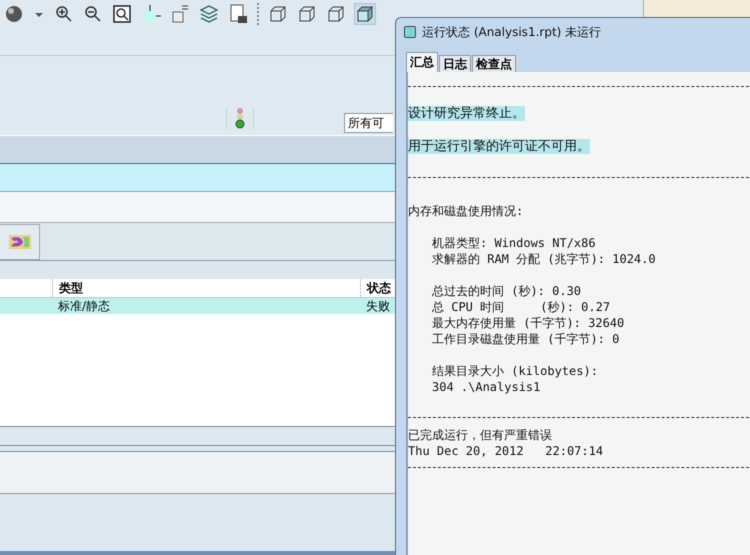 The height and width of the screenshot is (555, 750). I want to click on report-line: 总过去的时间 (秒): 0.30, so click(507, 291).